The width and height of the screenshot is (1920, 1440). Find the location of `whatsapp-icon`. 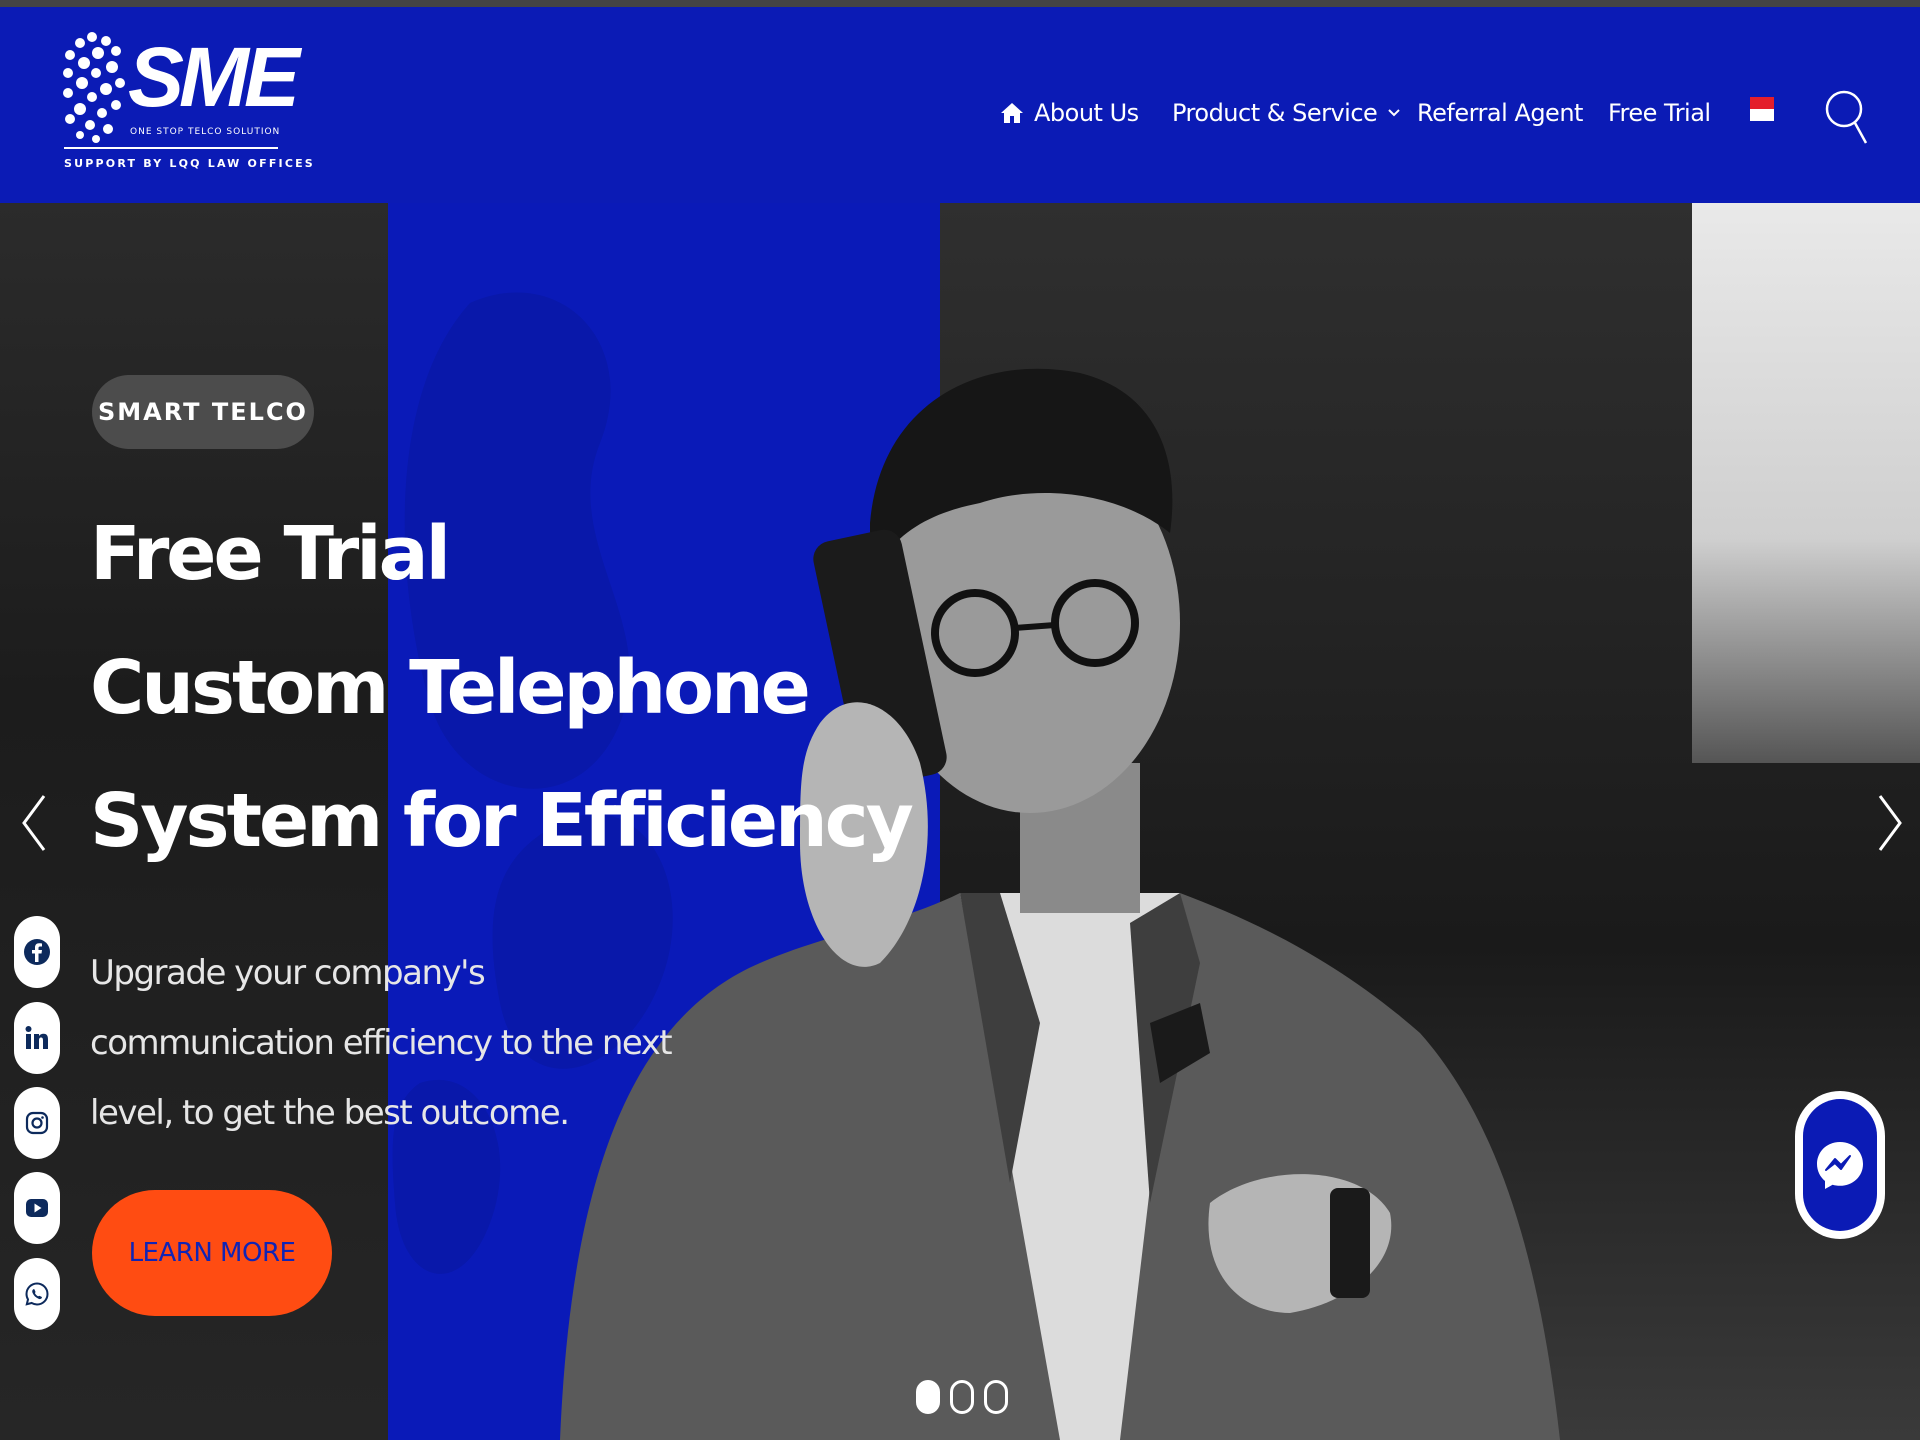

whatsapp-icon is located at coordinates (37, 1294).